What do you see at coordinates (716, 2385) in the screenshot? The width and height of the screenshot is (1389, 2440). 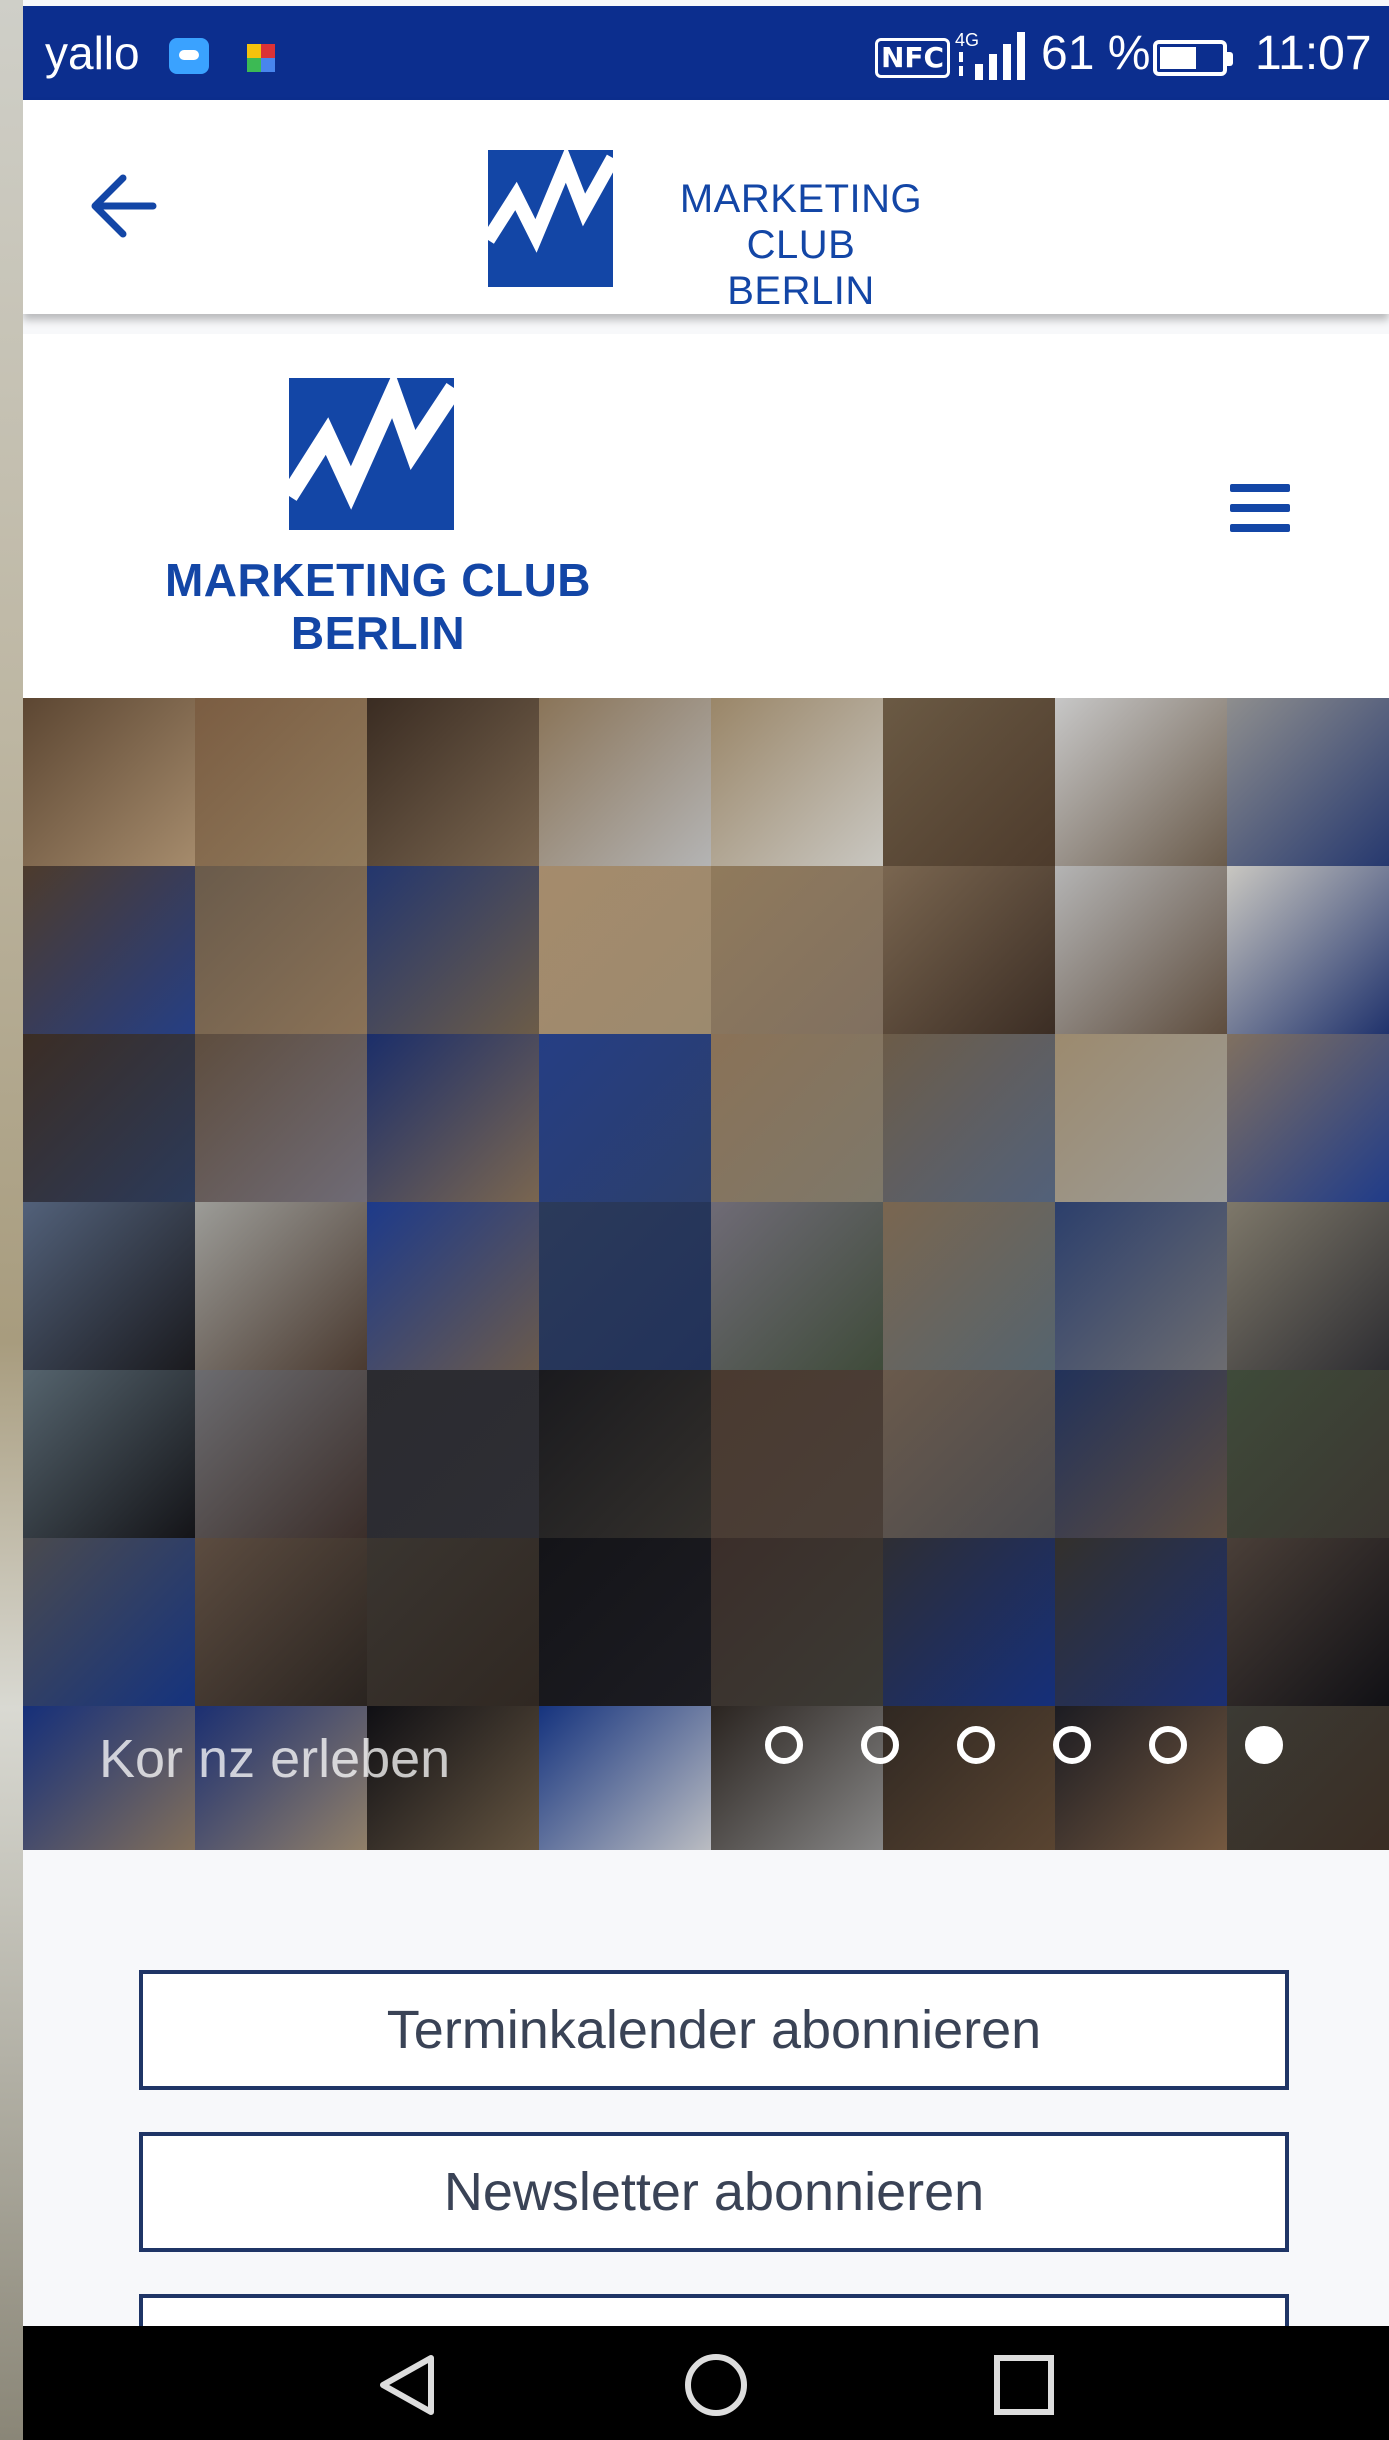 I see `home-circle-icon` at bounding box center [716, 2385].